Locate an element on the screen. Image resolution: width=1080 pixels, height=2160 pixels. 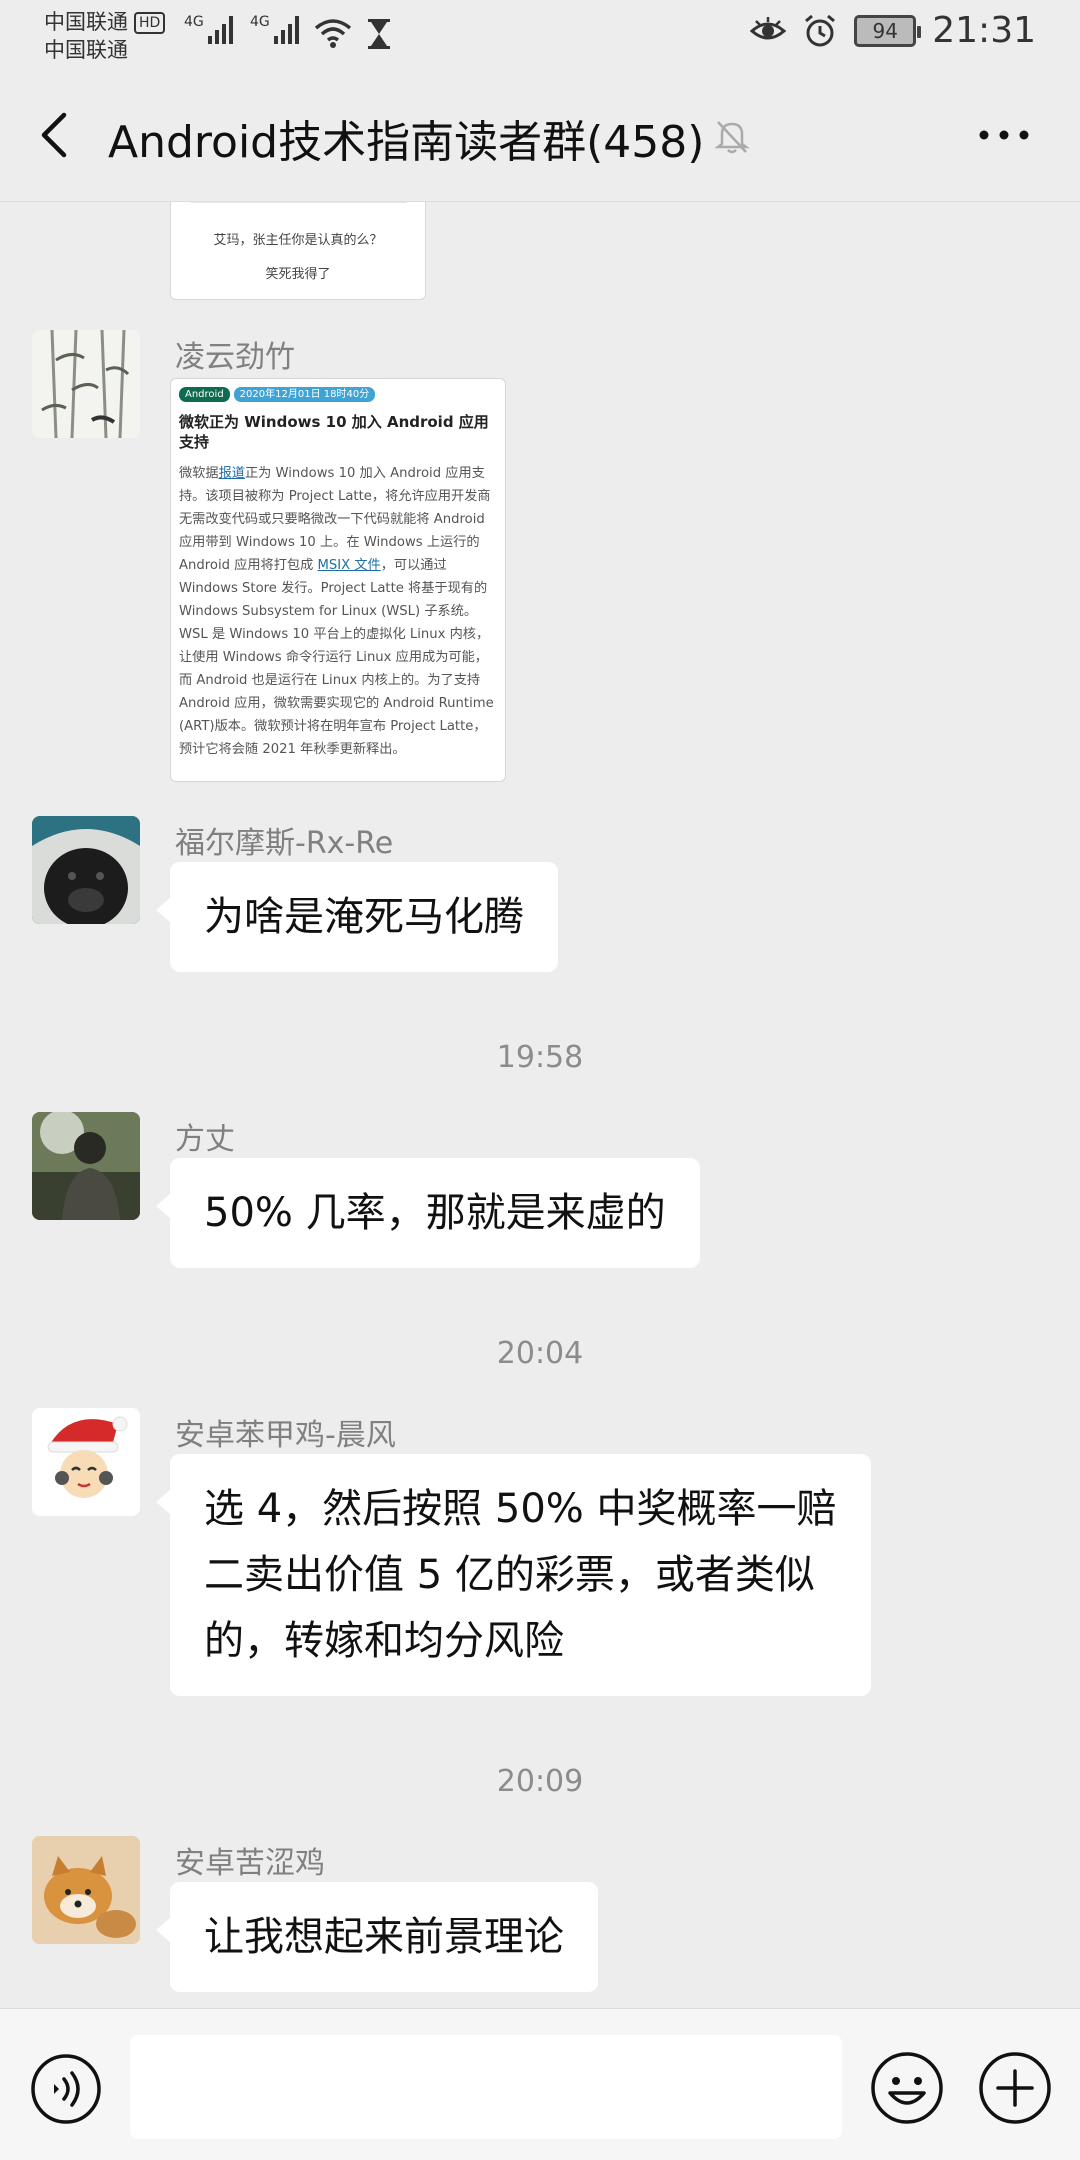
sender-name: 凌云劲竹 is located at coordinates (235, 357).